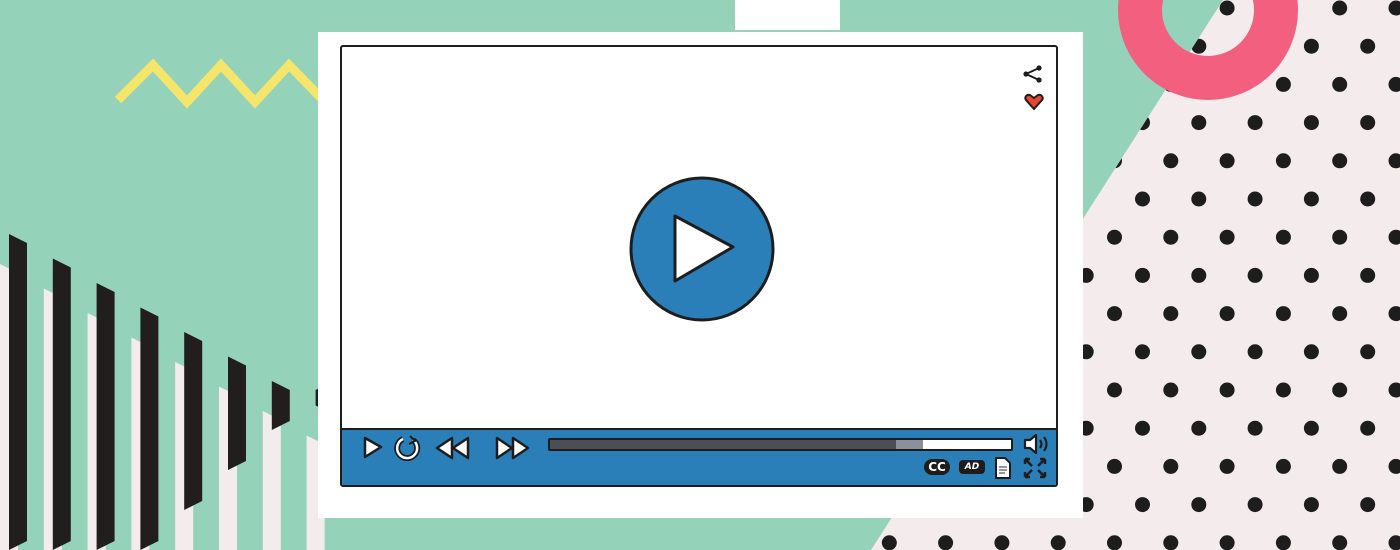 This screenshot has height=550, width=1400. Describe the element at coordinates (271, 480) in the screenshot. I see `white-stripe` at that location.